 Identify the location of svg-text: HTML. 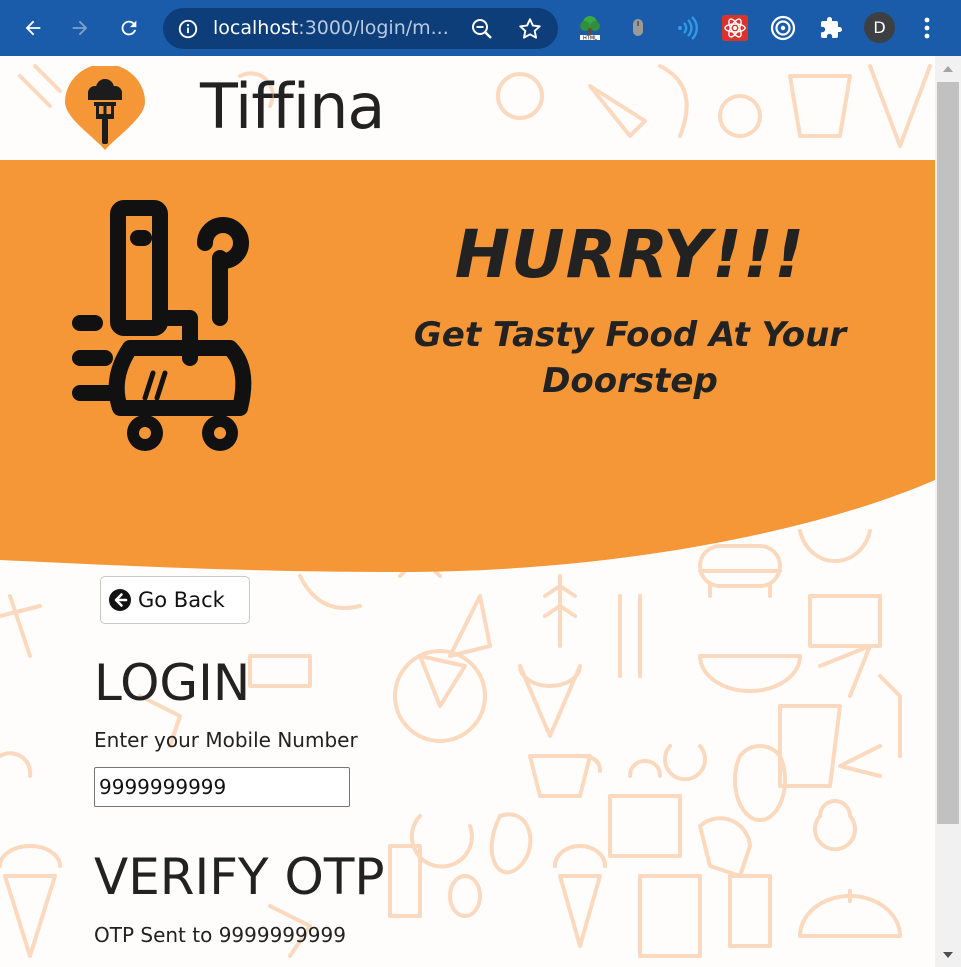
(590, 39).